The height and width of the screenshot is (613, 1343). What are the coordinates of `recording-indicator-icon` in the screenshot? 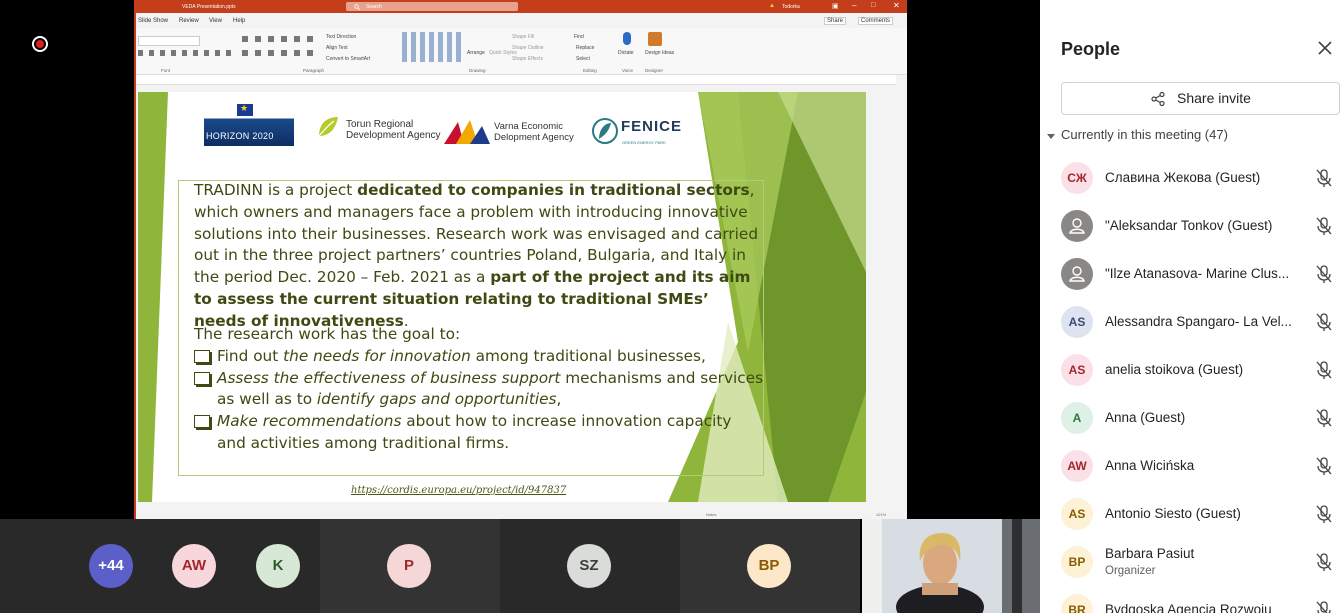 It's located at (40, 44).